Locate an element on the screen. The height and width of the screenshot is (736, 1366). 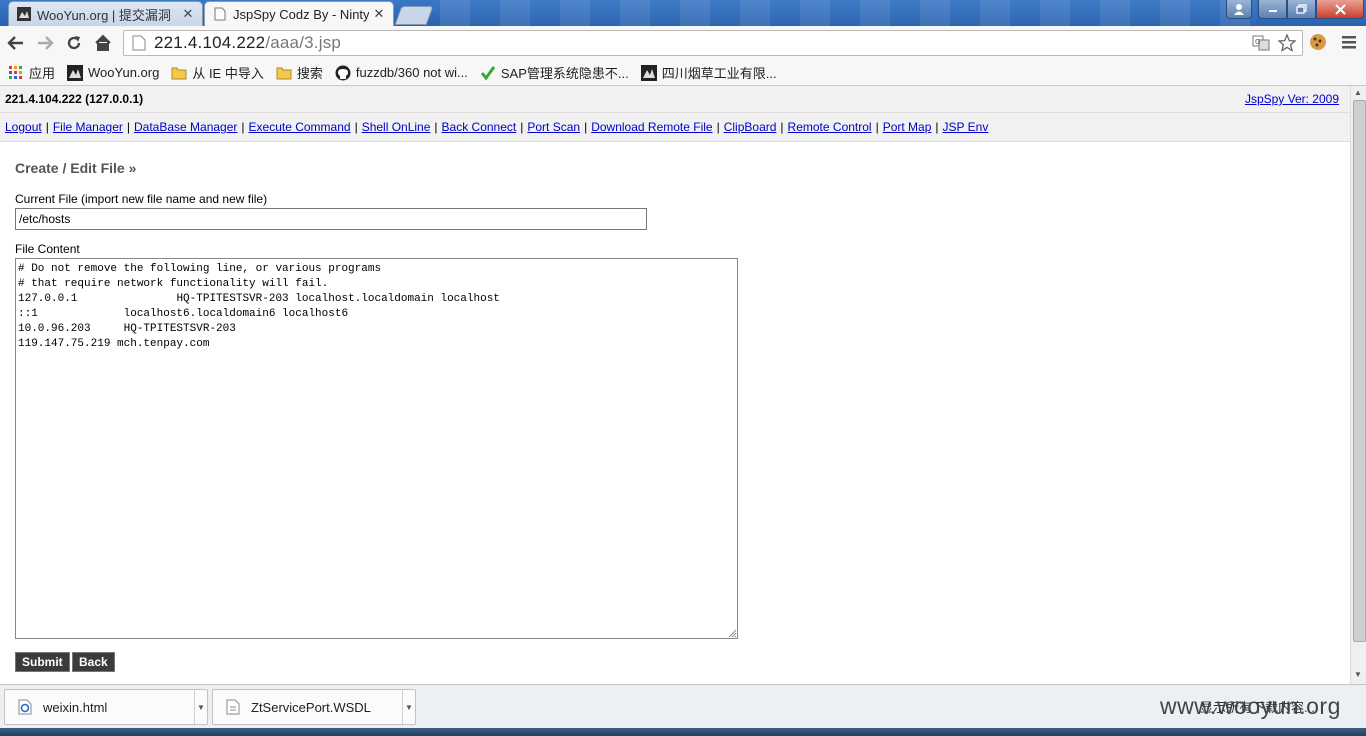
download-item-weixin: weixin.html ▼ is located at coordinates (106, 707).